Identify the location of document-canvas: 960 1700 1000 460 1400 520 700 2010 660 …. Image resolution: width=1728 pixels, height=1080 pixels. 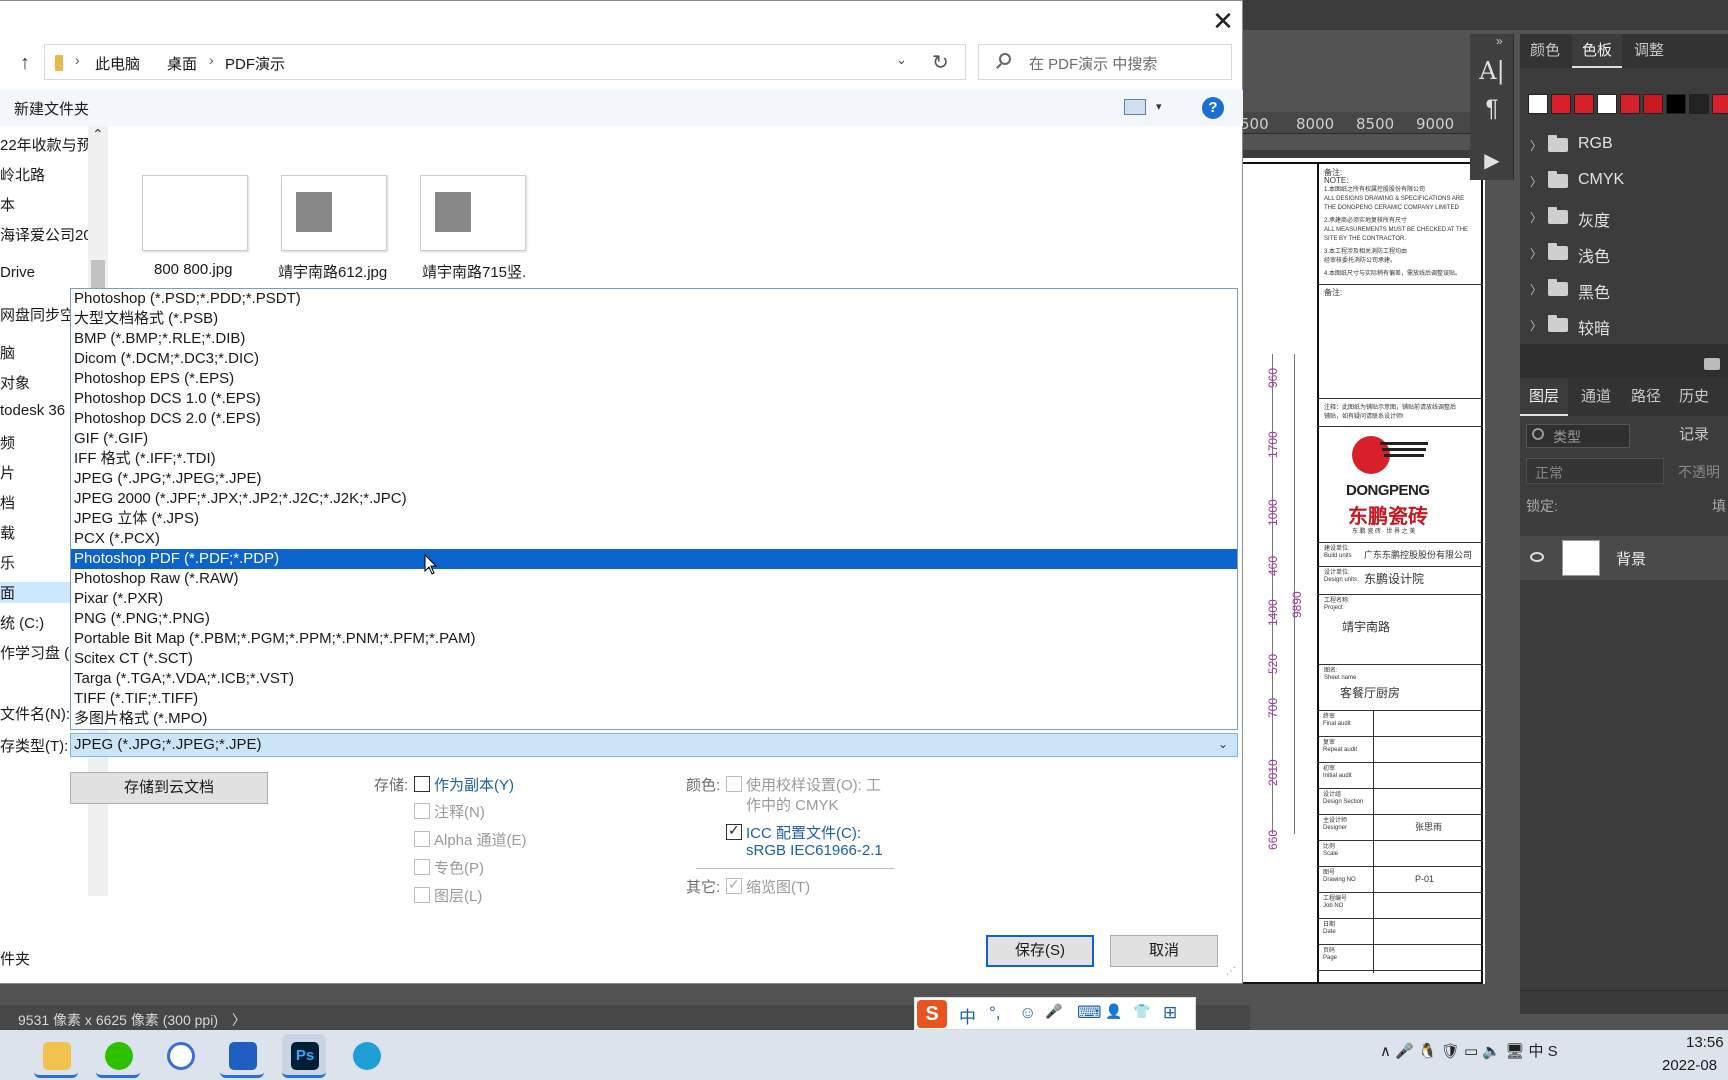
(1362, 571).